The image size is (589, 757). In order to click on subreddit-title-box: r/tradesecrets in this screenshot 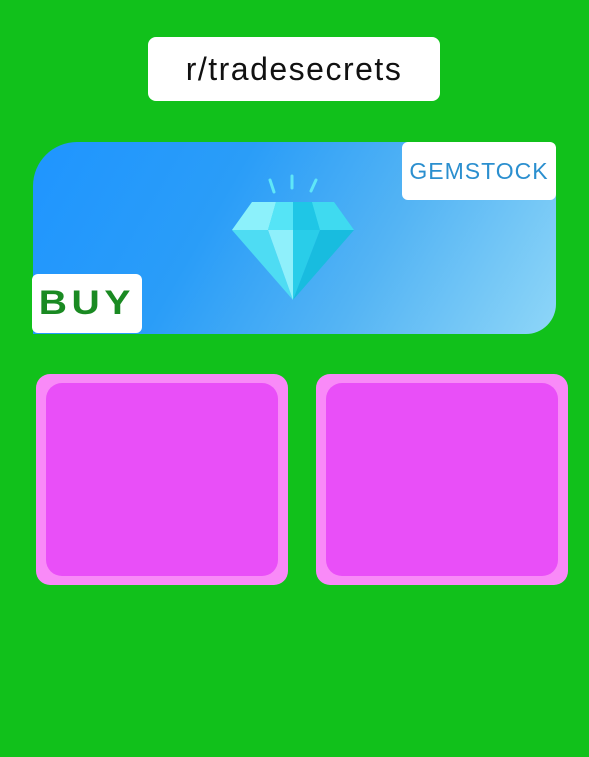, I will do `click(294, 69)`.